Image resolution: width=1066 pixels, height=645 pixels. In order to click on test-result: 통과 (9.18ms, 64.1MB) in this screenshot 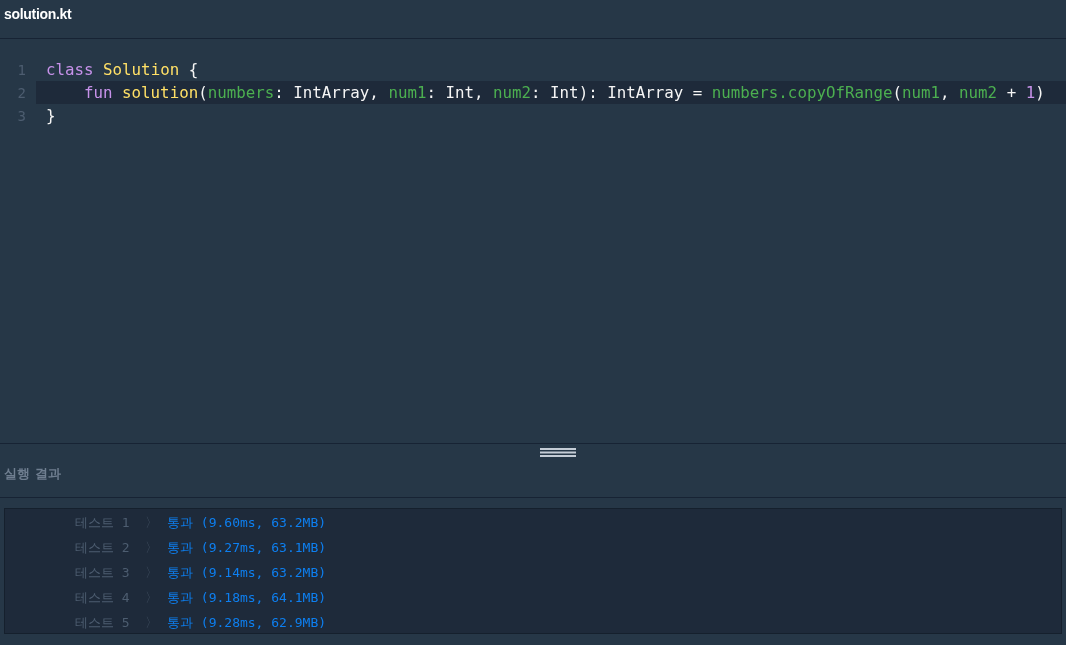, I will do `click(247, 597)`.